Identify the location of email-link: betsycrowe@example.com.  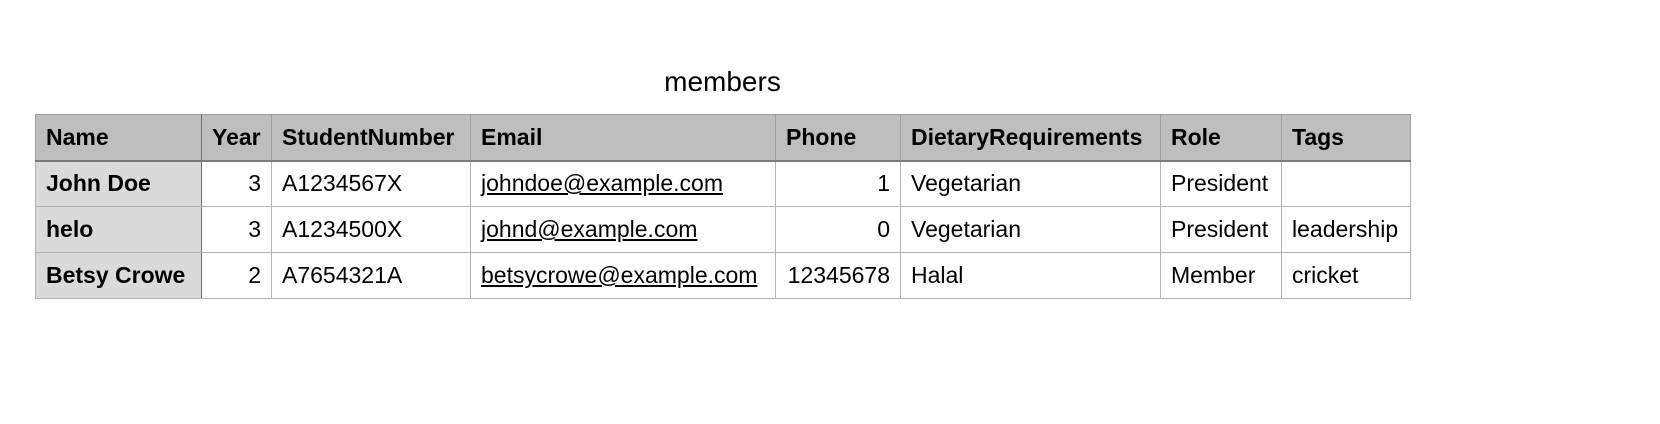
(619, 275).